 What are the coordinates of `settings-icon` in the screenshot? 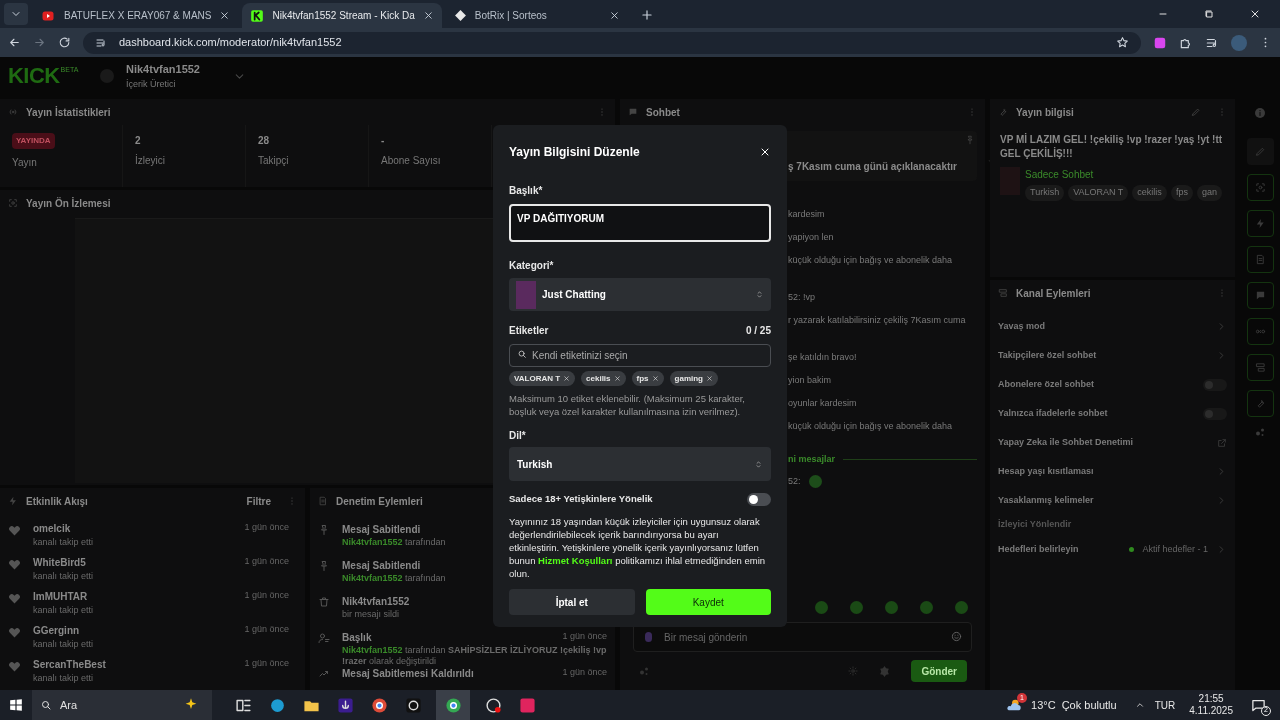 It's located at (853, 671).